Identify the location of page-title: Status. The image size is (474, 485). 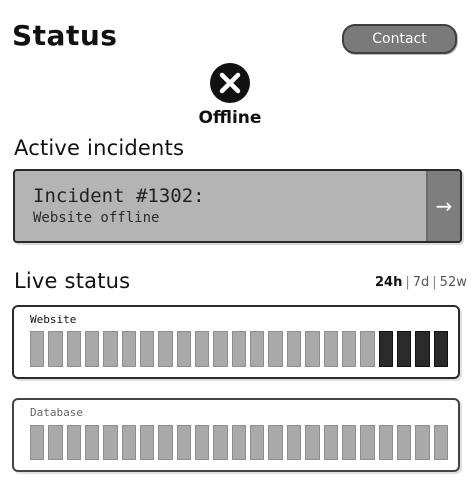
(65, 35).